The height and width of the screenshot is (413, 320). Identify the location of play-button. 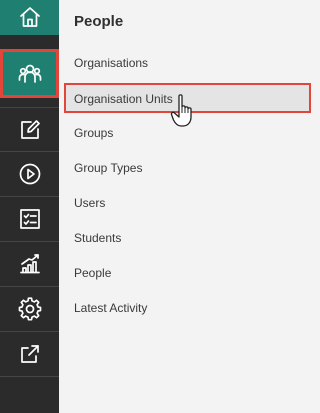
(29, 174).